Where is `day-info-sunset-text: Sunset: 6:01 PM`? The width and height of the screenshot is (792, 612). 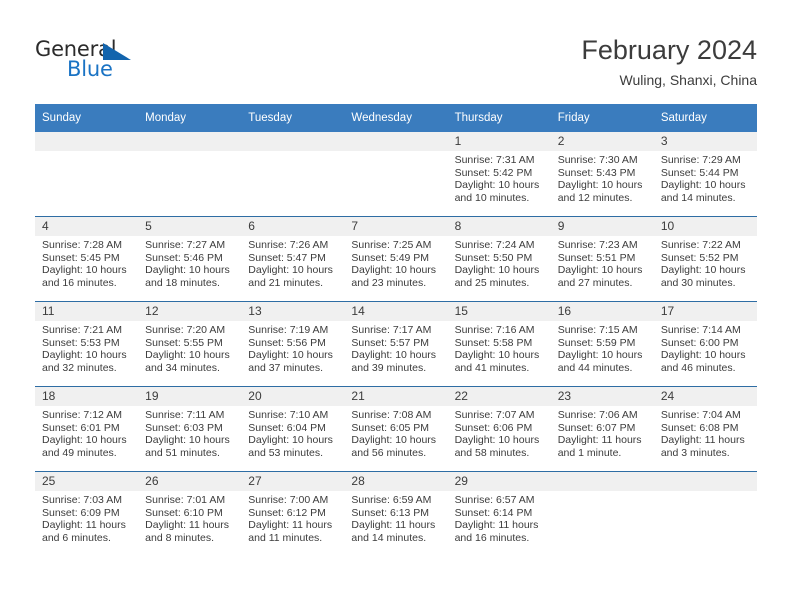 day-info-sunset-text: Sunset: 6:01 PM is located at coordinates (81, 427).